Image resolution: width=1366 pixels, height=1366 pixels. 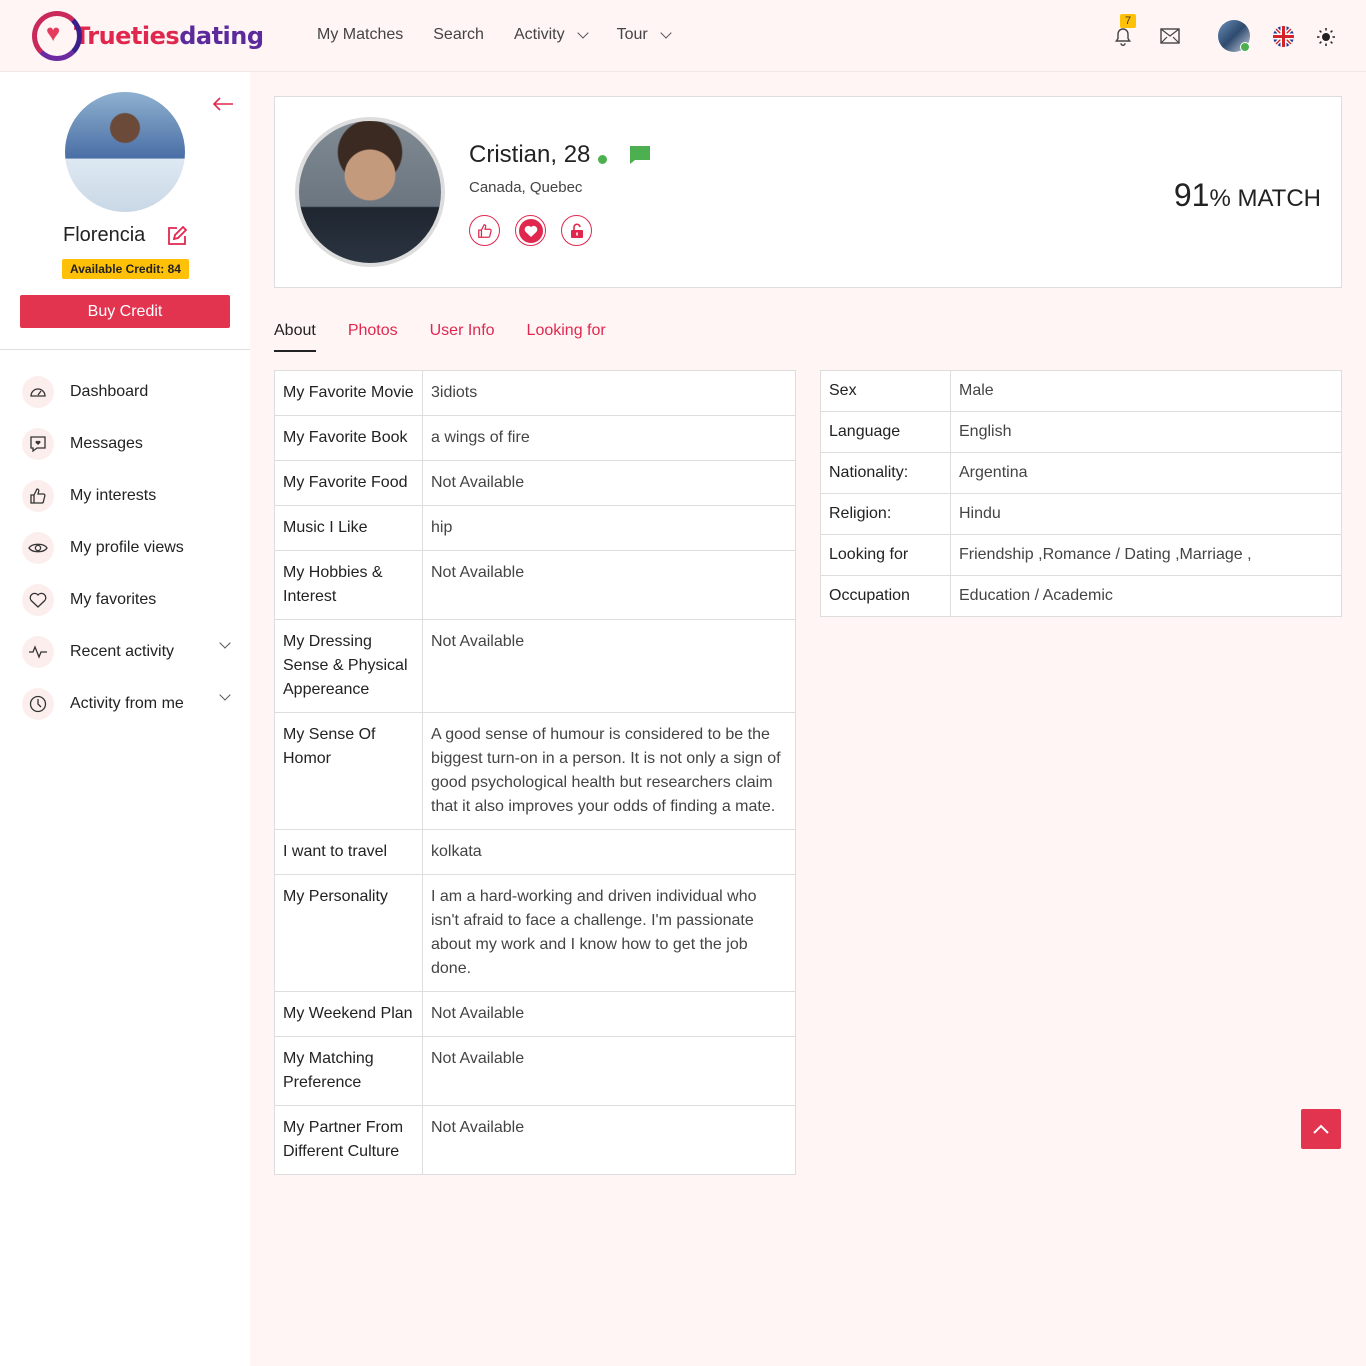 What do you see at coordinates (885, 473) in the screenshot?
I see `info-key: Nationality:` at bounding box center [885, 473].